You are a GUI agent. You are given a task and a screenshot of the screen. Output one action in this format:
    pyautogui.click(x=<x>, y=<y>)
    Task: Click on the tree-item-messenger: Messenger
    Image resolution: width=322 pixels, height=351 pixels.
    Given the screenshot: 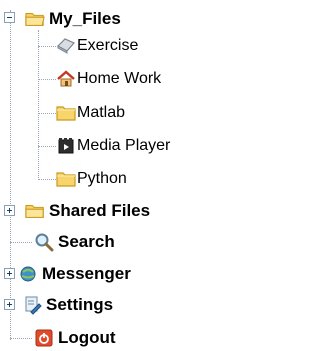 What is the action you would take?
    pyautogui.click(x=74, y=274)
    